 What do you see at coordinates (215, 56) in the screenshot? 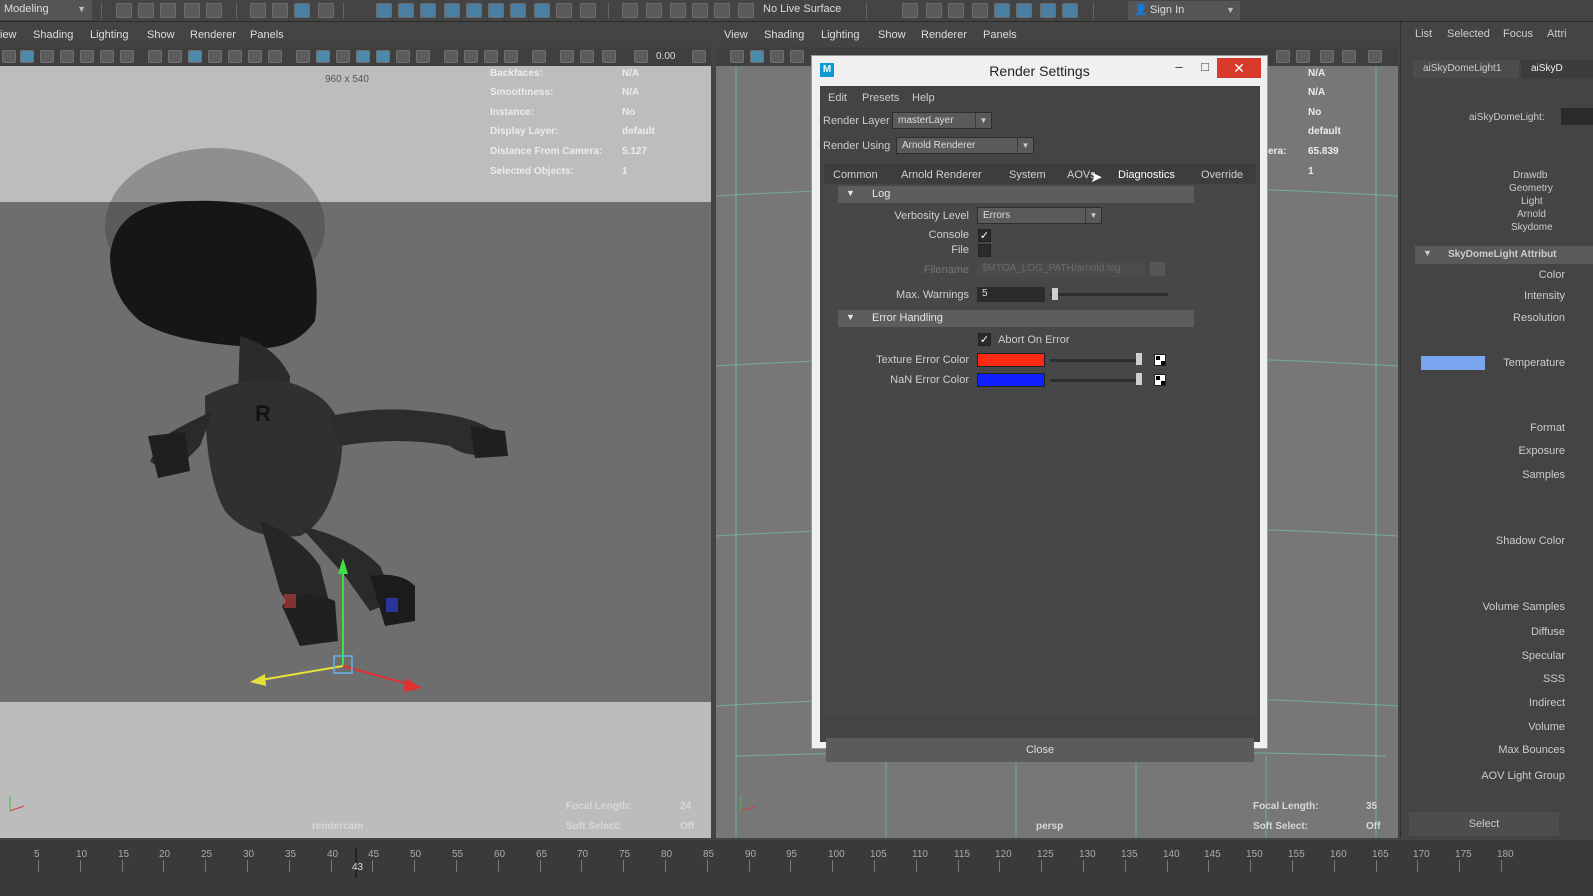
I see `field-chart-icon` at bounding box center [215, 56].